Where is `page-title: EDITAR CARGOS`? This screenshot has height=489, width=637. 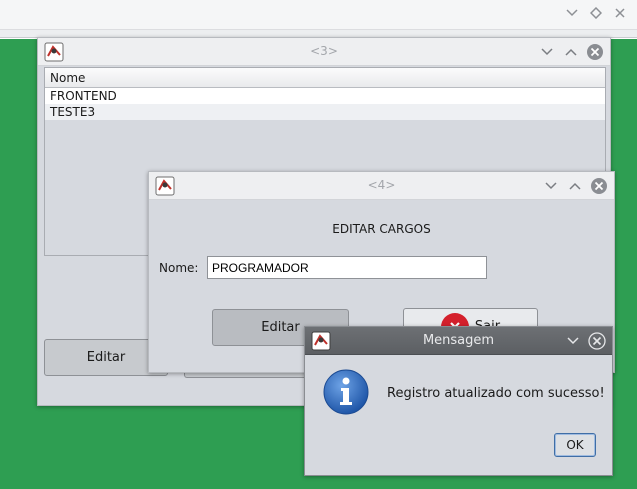
page-title: EDITAR CARGOS is located at coordinates (381, 229).